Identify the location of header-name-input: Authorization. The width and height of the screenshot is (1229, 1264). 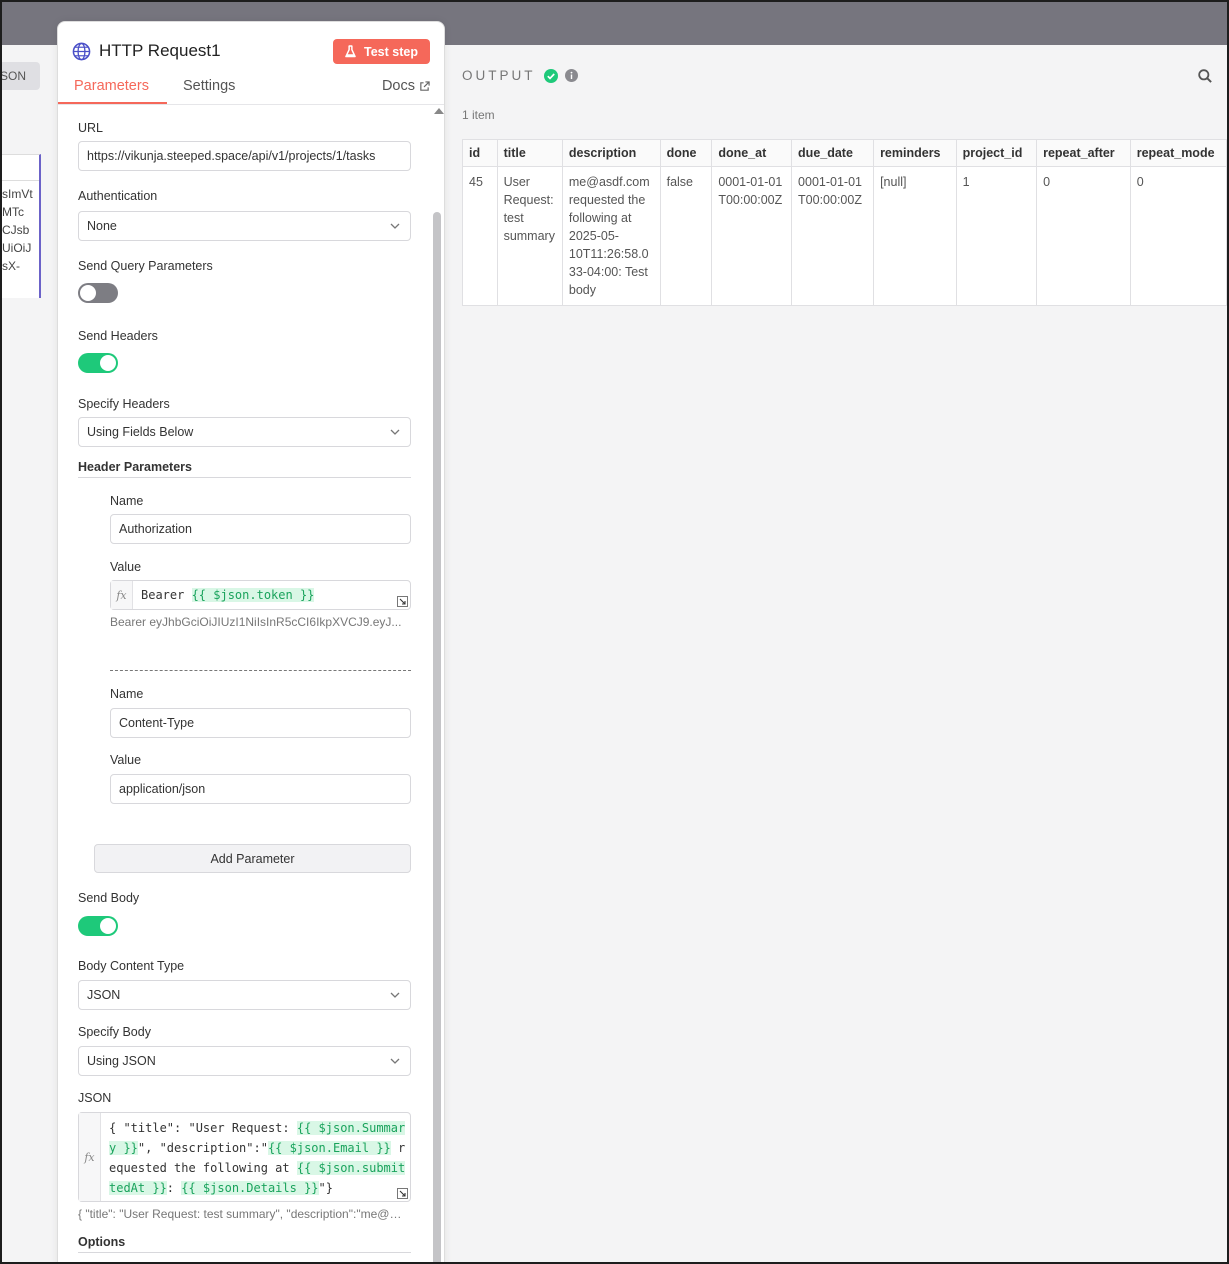
(260, 529).